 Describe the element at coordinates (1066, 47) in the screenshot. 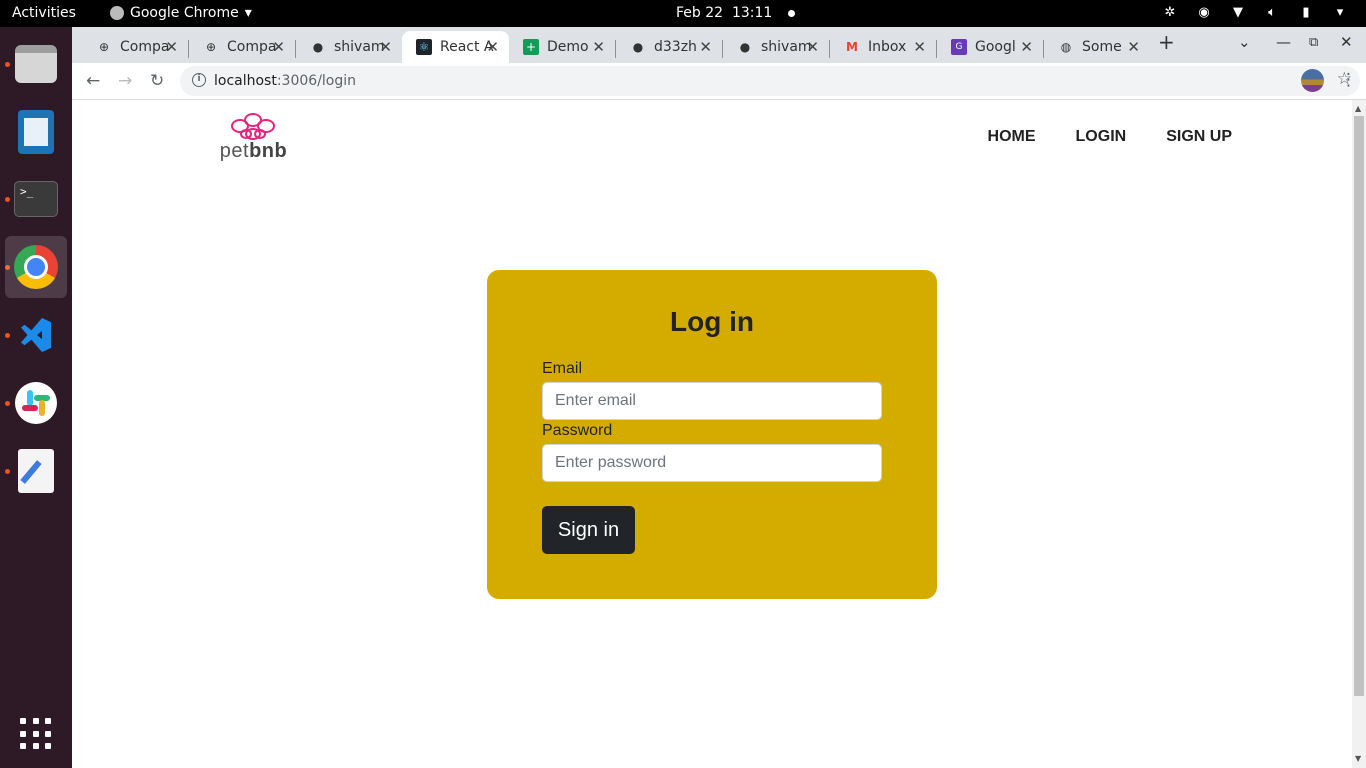

I see `globe-icon: ◍` at that location.